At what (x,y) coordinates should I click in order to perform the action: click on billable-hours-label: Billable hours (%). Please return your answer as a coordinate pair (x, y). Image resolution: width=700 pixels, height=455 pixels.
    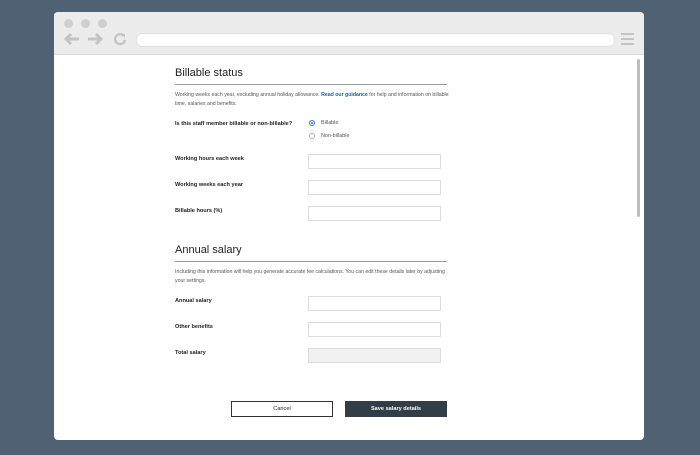
    Looking at the image, I should click on (199, 211).